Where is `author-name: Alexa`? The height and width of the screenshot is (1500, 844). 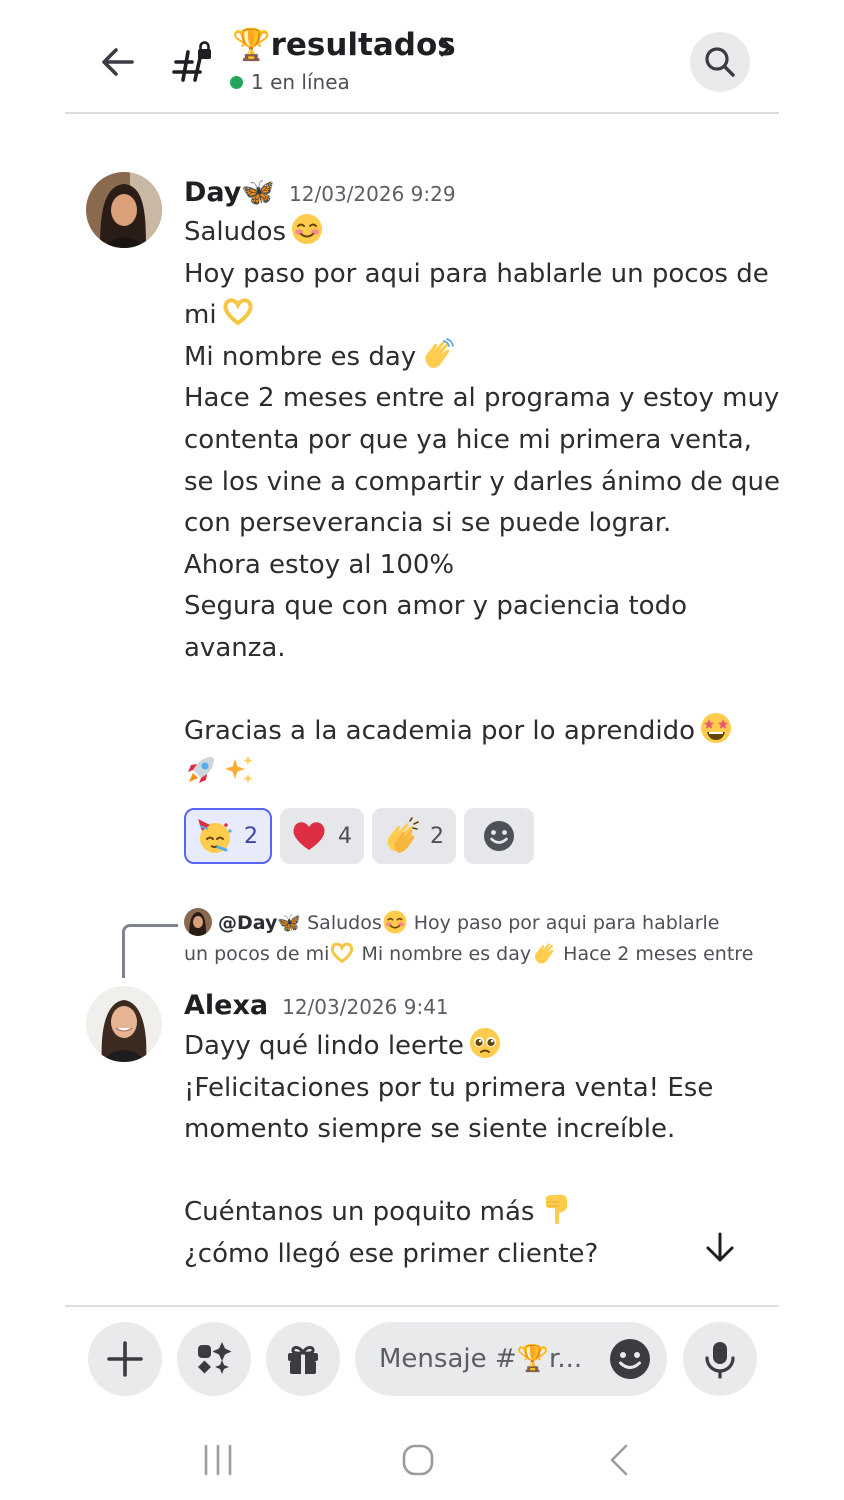 author-name: Alexa is located at coordinates (226, 1005).